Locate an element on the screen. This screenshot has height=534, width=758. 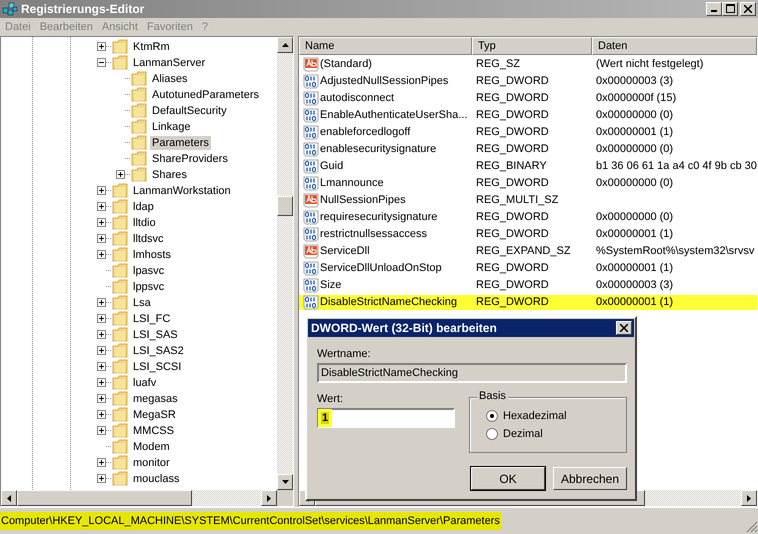
tree-item: luafv is located at coordinates (144, 383).